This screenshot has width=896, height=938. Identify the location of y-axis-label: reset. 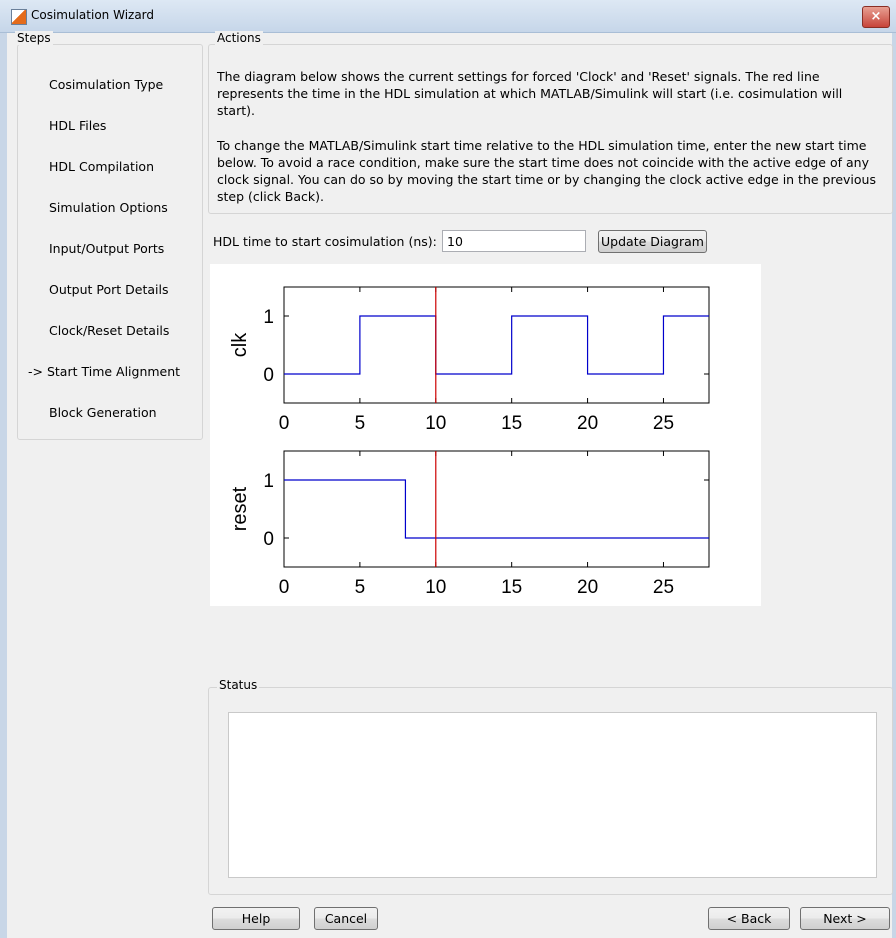
(240, 508).